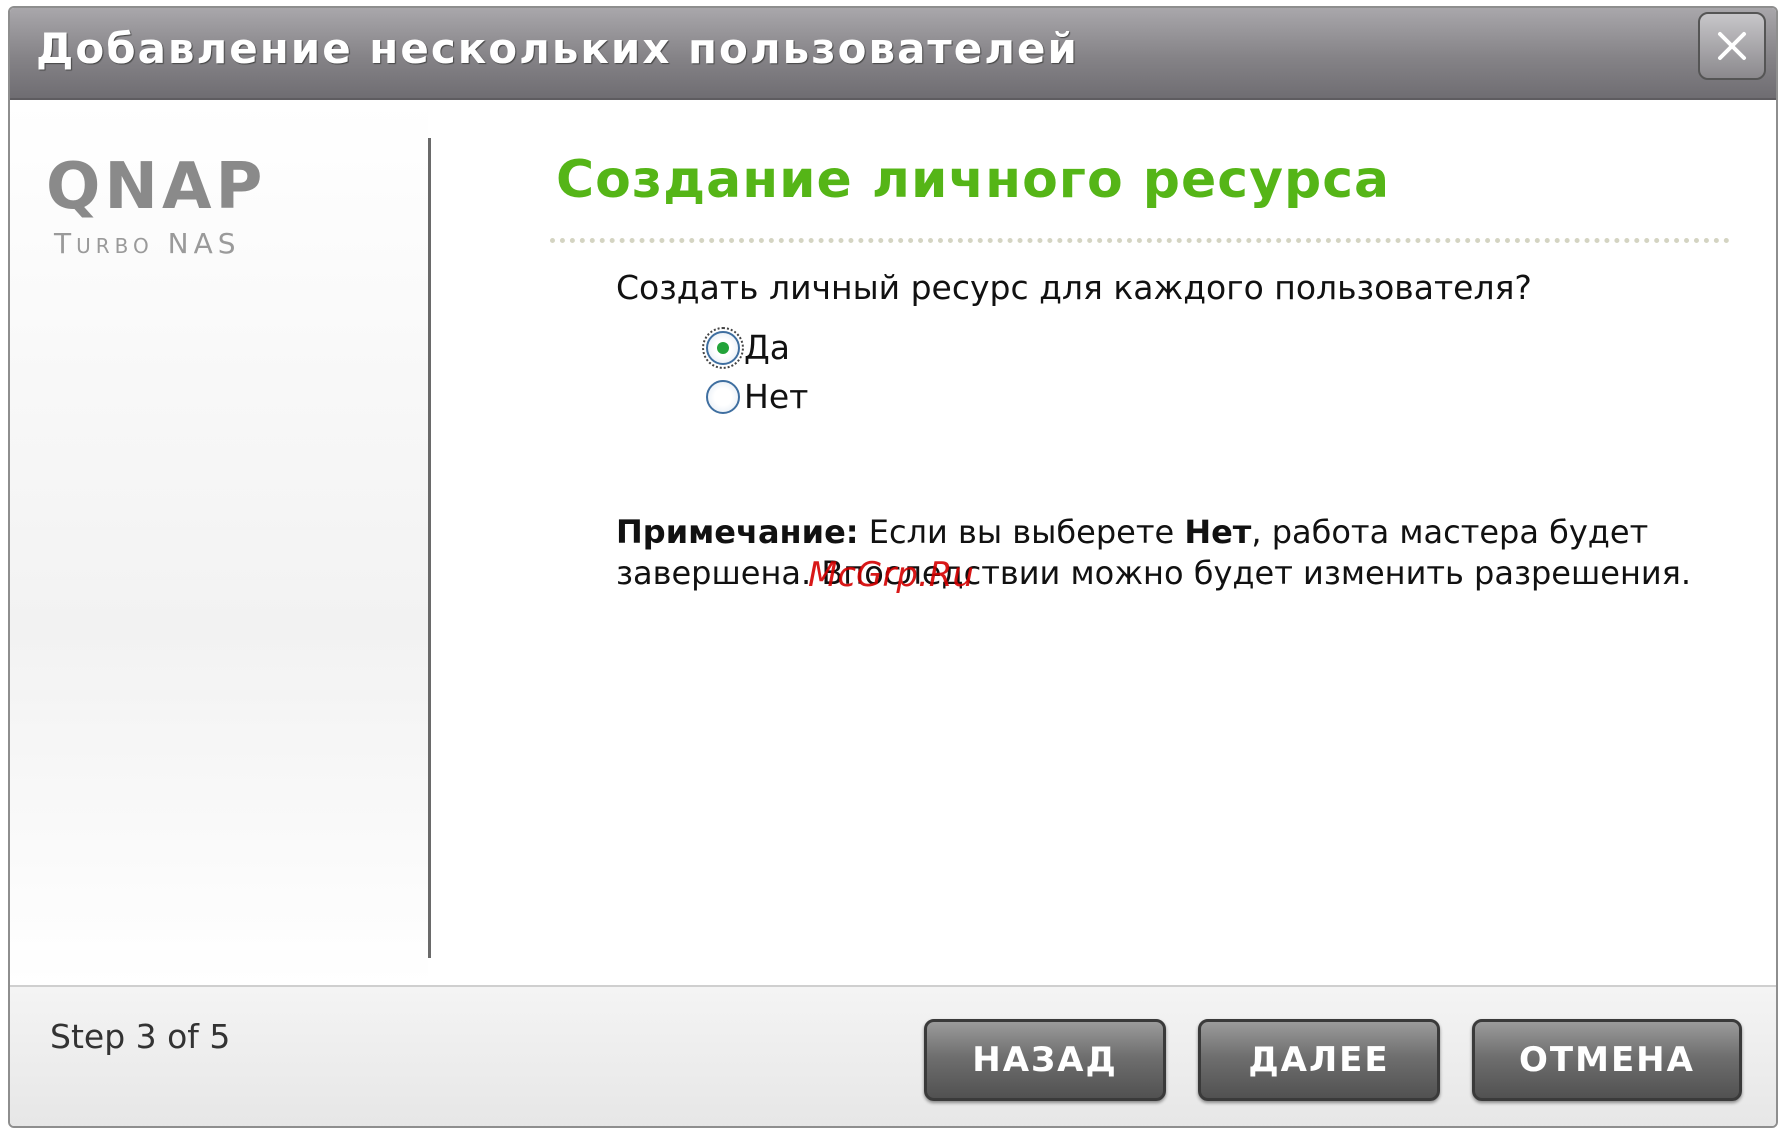 The image size is (1786, 1135). Describe the element at coordinates (147, 243) in the screenshot. I see `logo-sub-text: Turbo NAS` at that location.